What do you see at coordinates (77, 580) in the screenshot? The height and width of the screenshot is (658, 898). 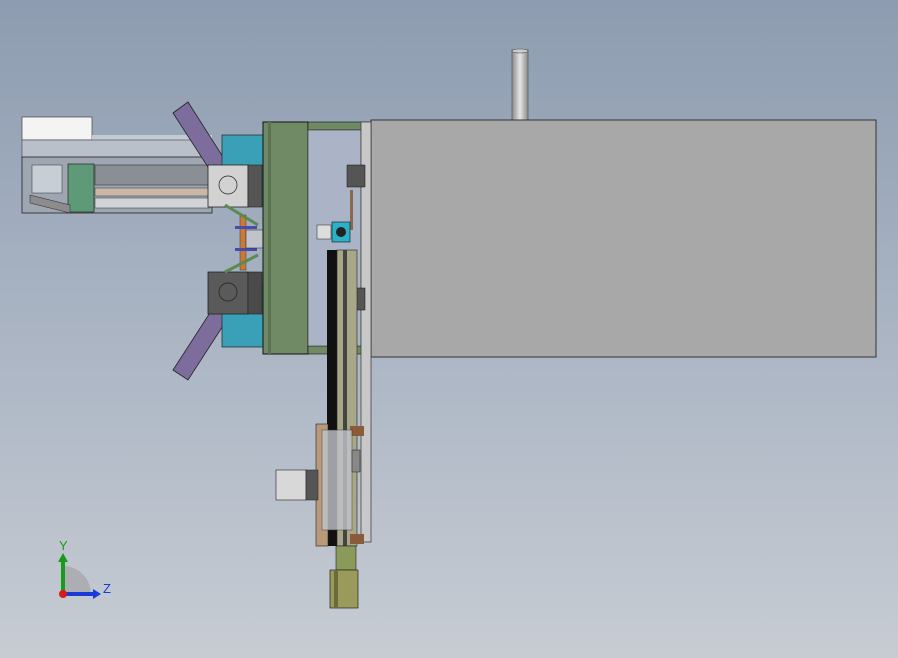 I see `triad-plane-icon` at bounding box center [77, 580].